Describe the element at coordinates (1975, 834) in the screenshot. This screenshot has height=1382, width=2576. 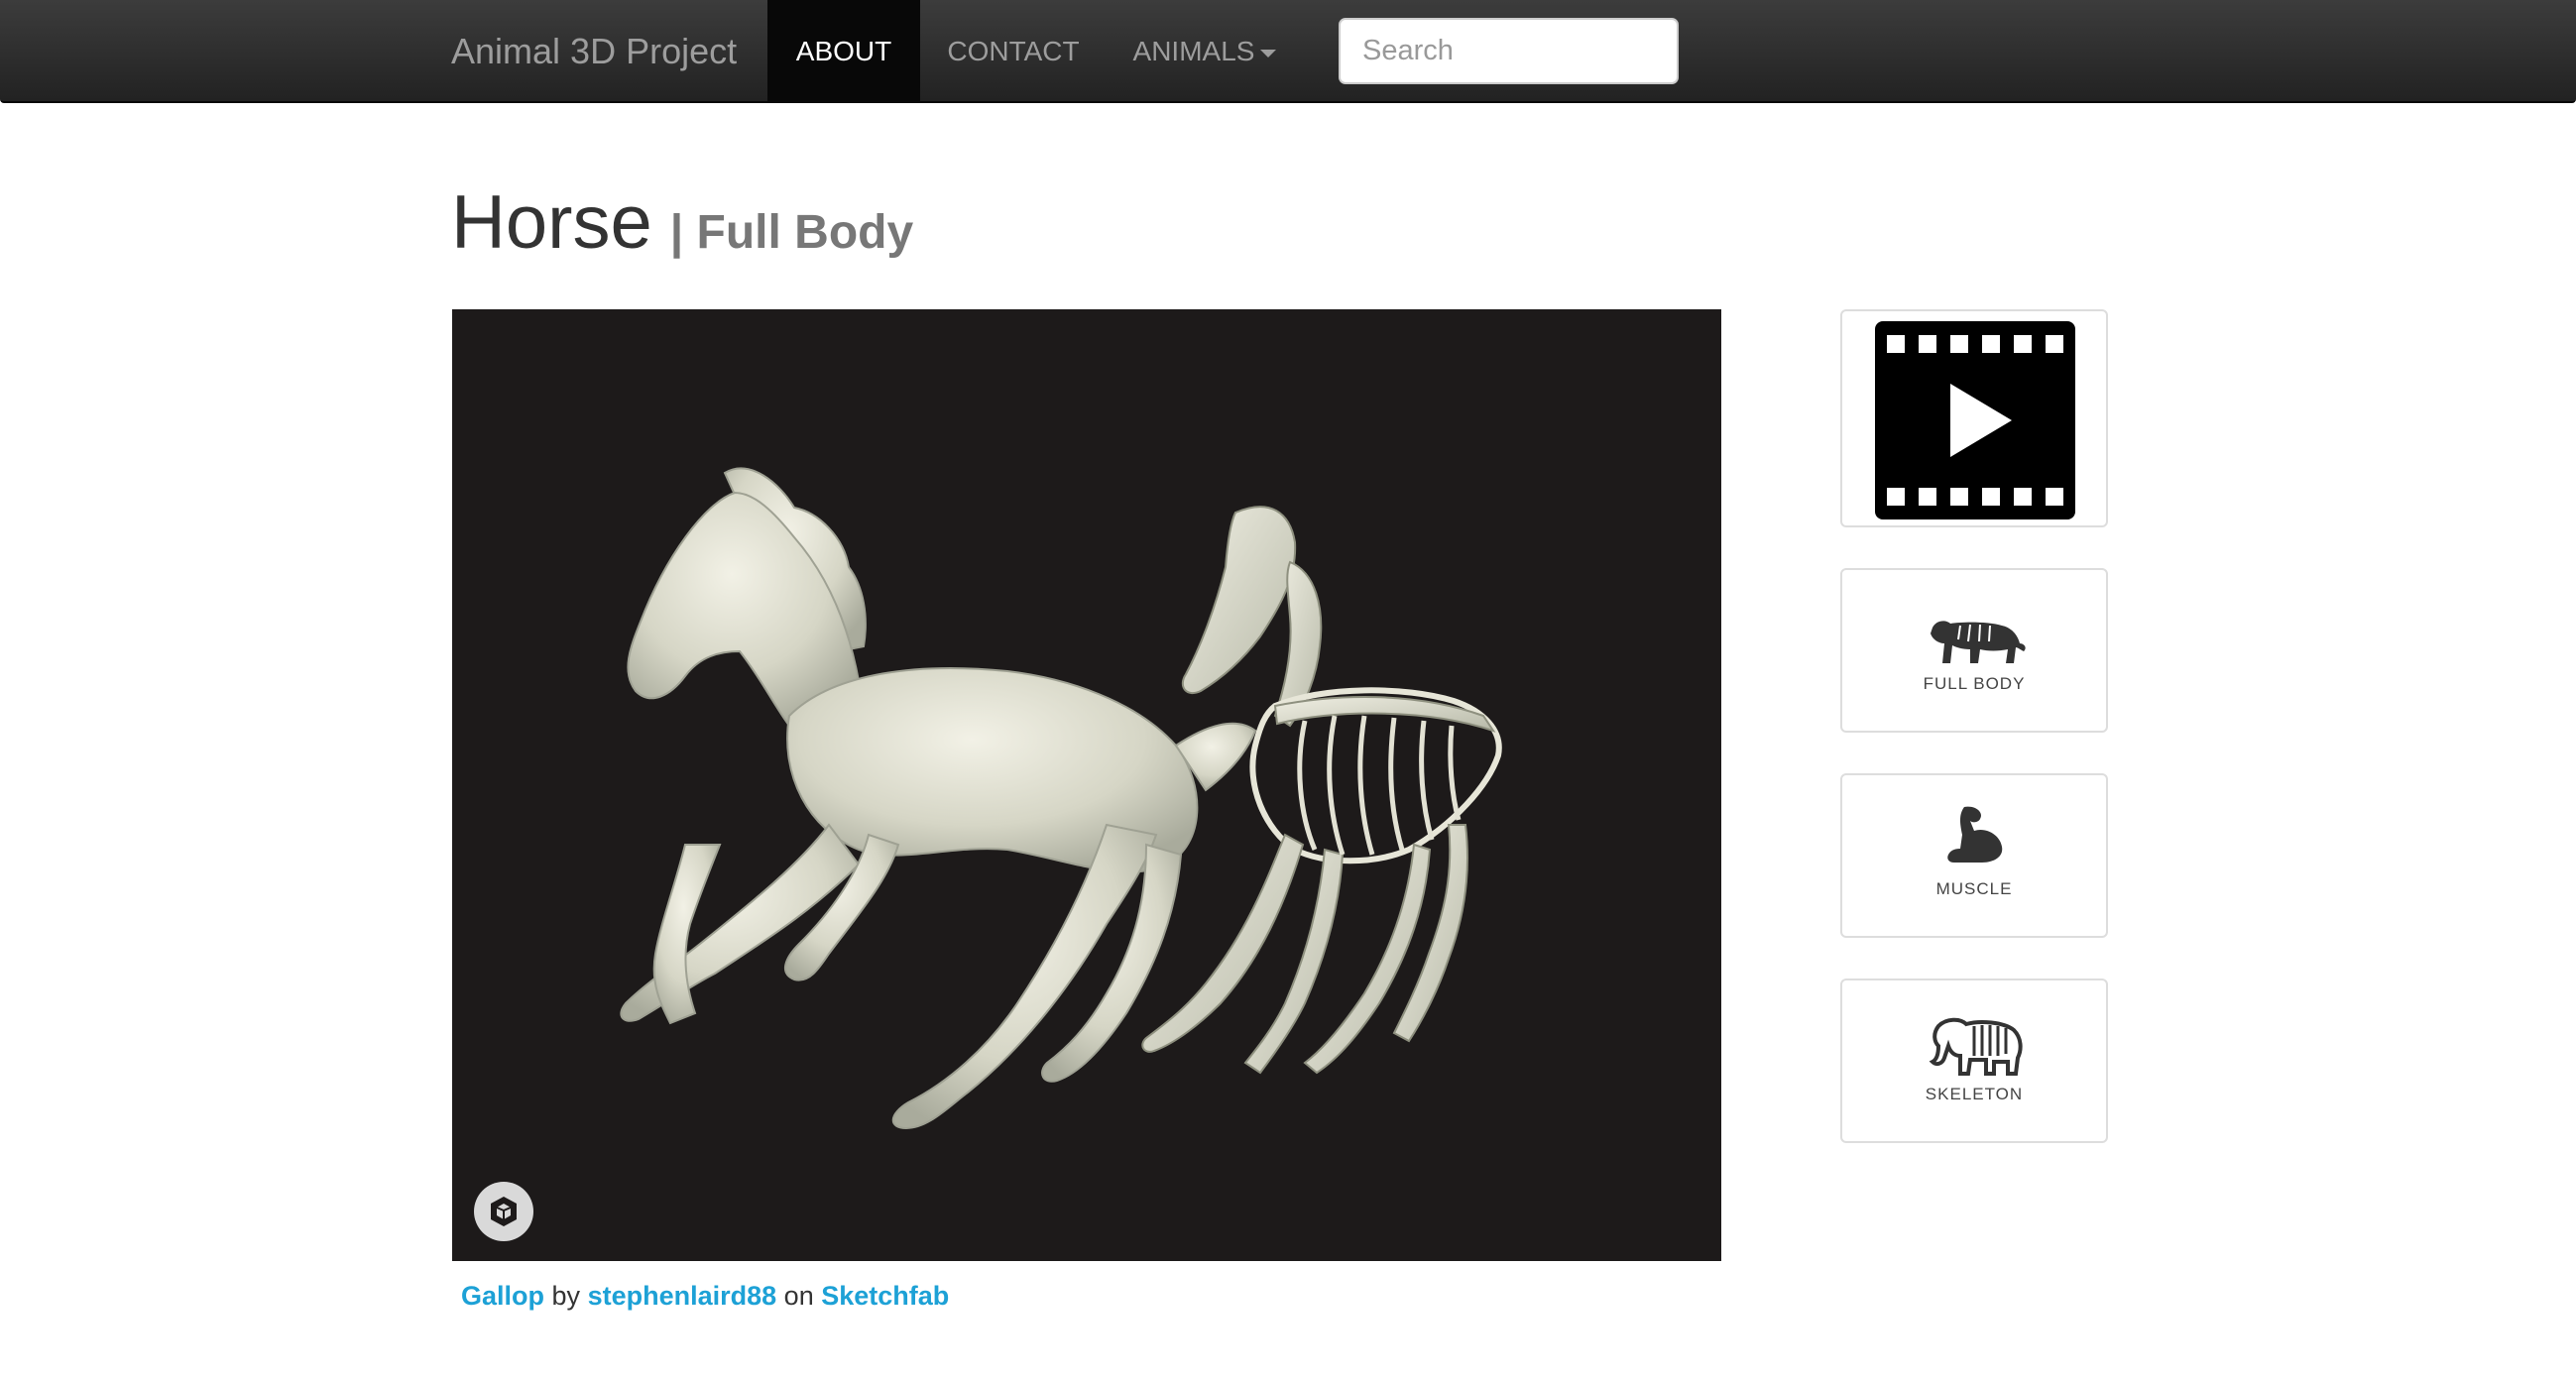
I see `flexed-arm-icon` at that location.